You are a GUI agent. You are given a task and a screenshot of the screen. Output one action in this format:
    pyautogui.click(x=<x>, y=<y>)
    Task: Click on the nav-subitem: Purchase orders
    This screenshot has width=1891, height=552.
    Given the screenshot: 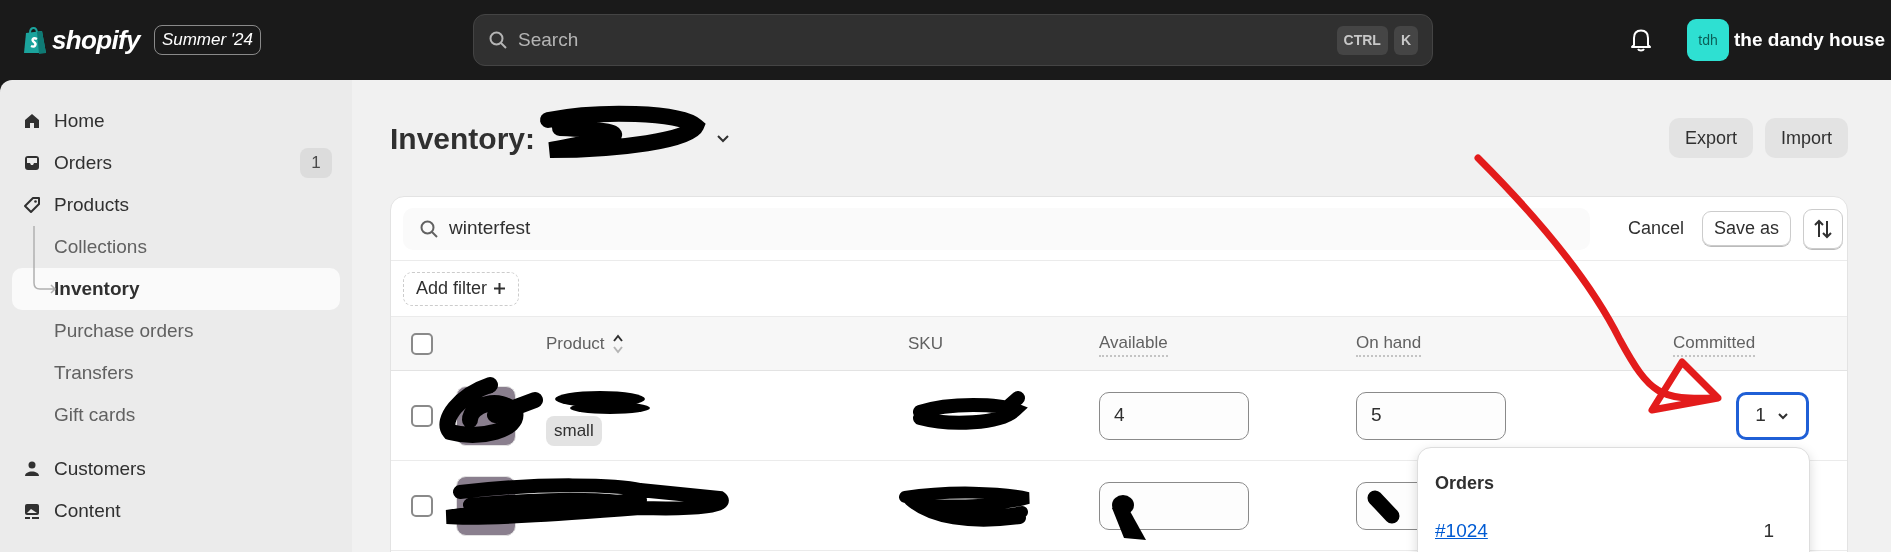 What is the action you would take?
    pyautogui.click(x=176, y=331)
    